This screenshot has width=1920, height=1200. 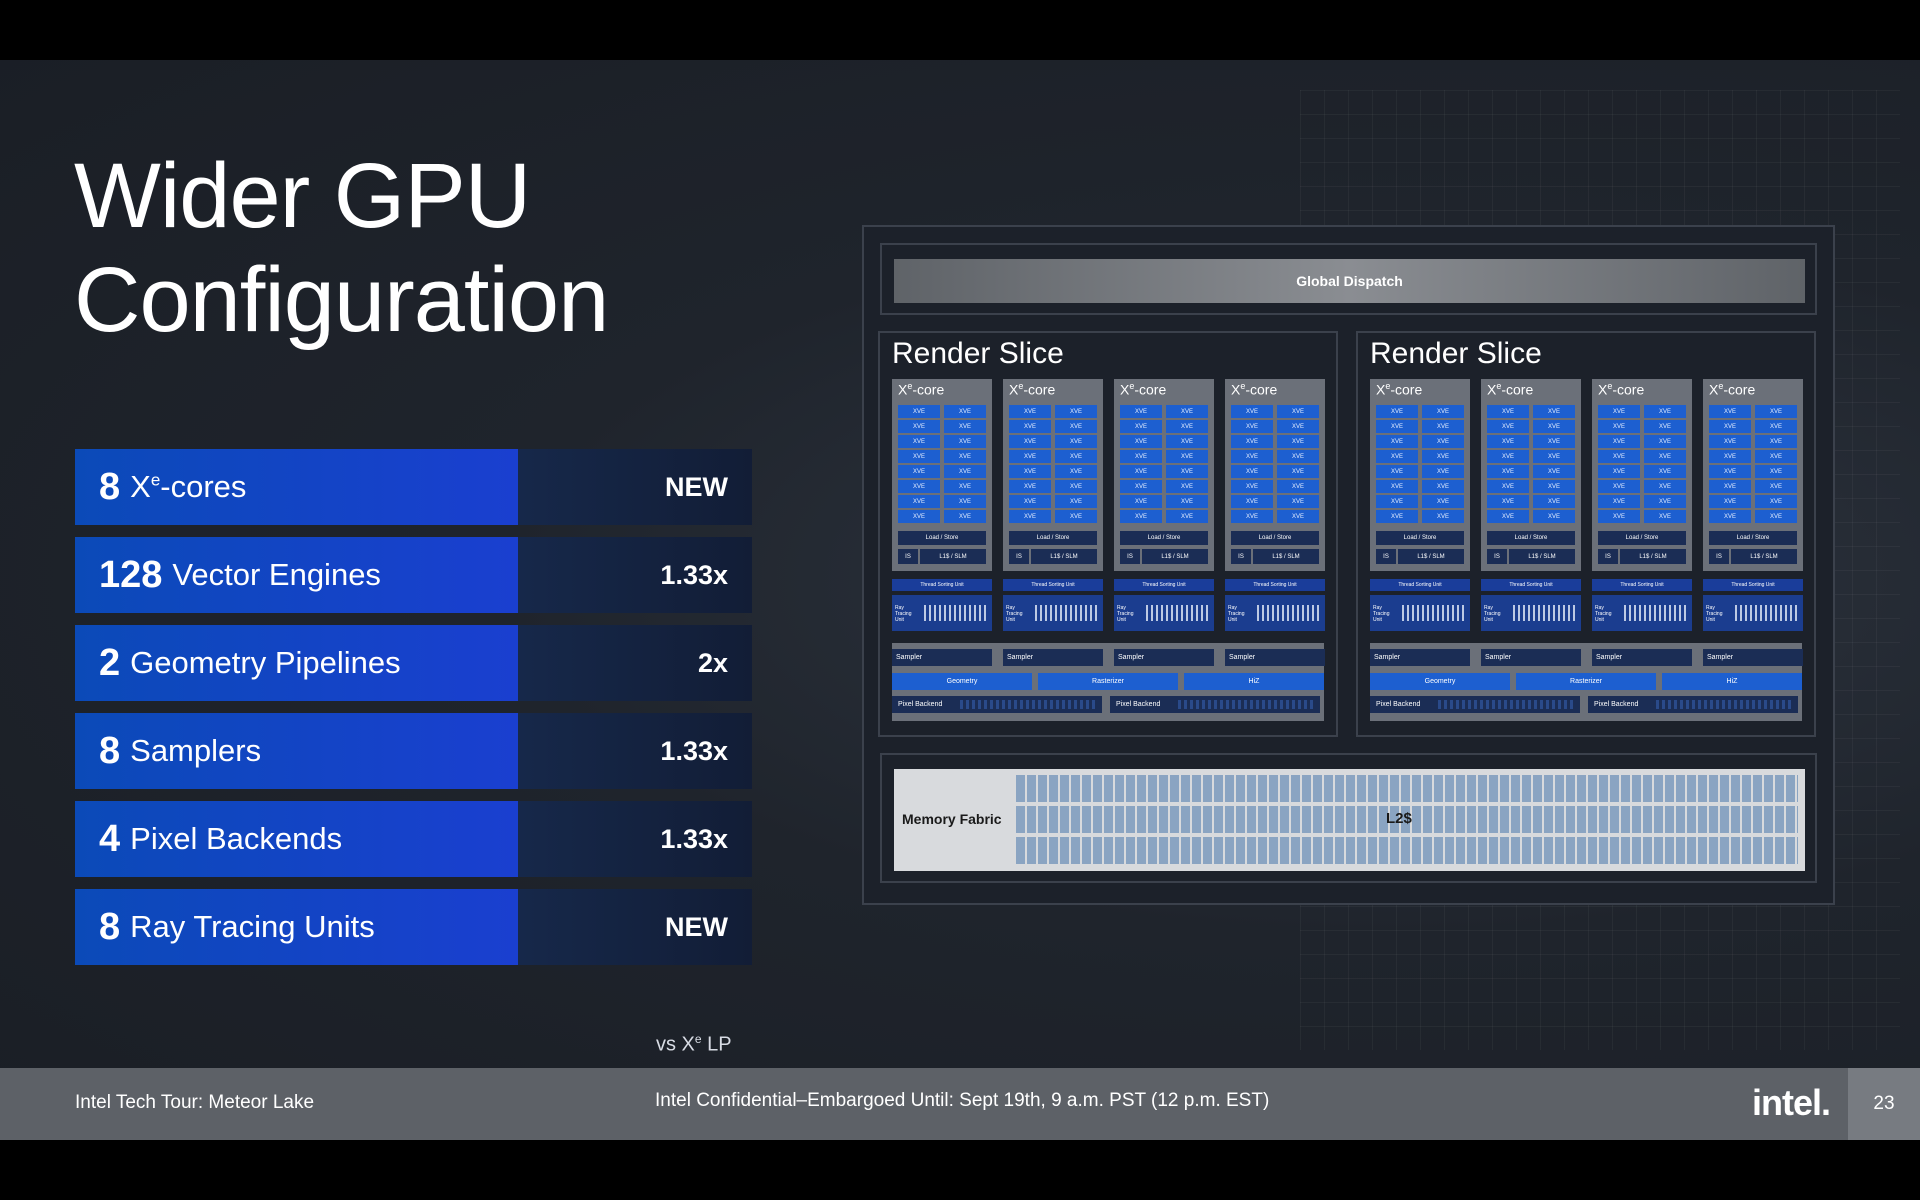 I want to click on spec-label: Geometry Pipelines, so click(x=265, y=663).